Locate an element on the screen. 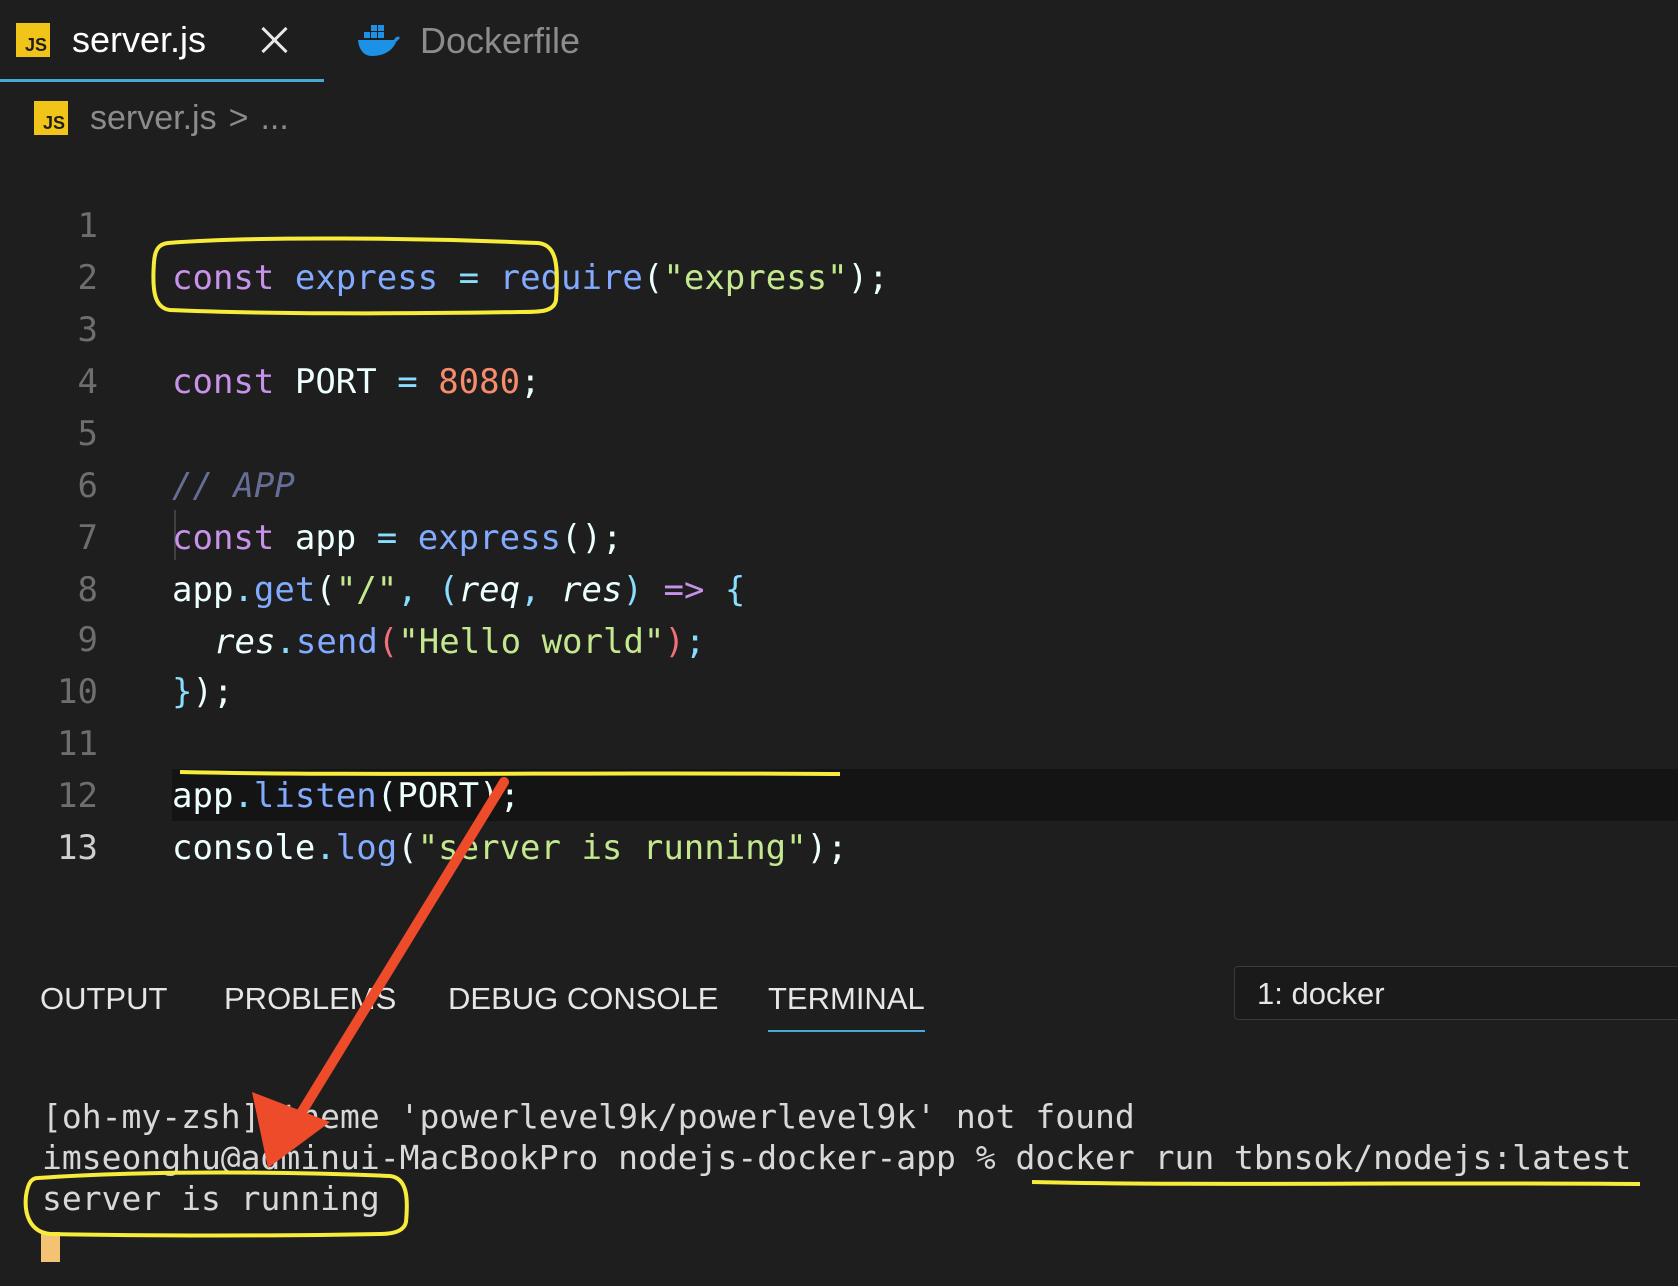  tab-label: server.js is located at coordinates (139, 39).